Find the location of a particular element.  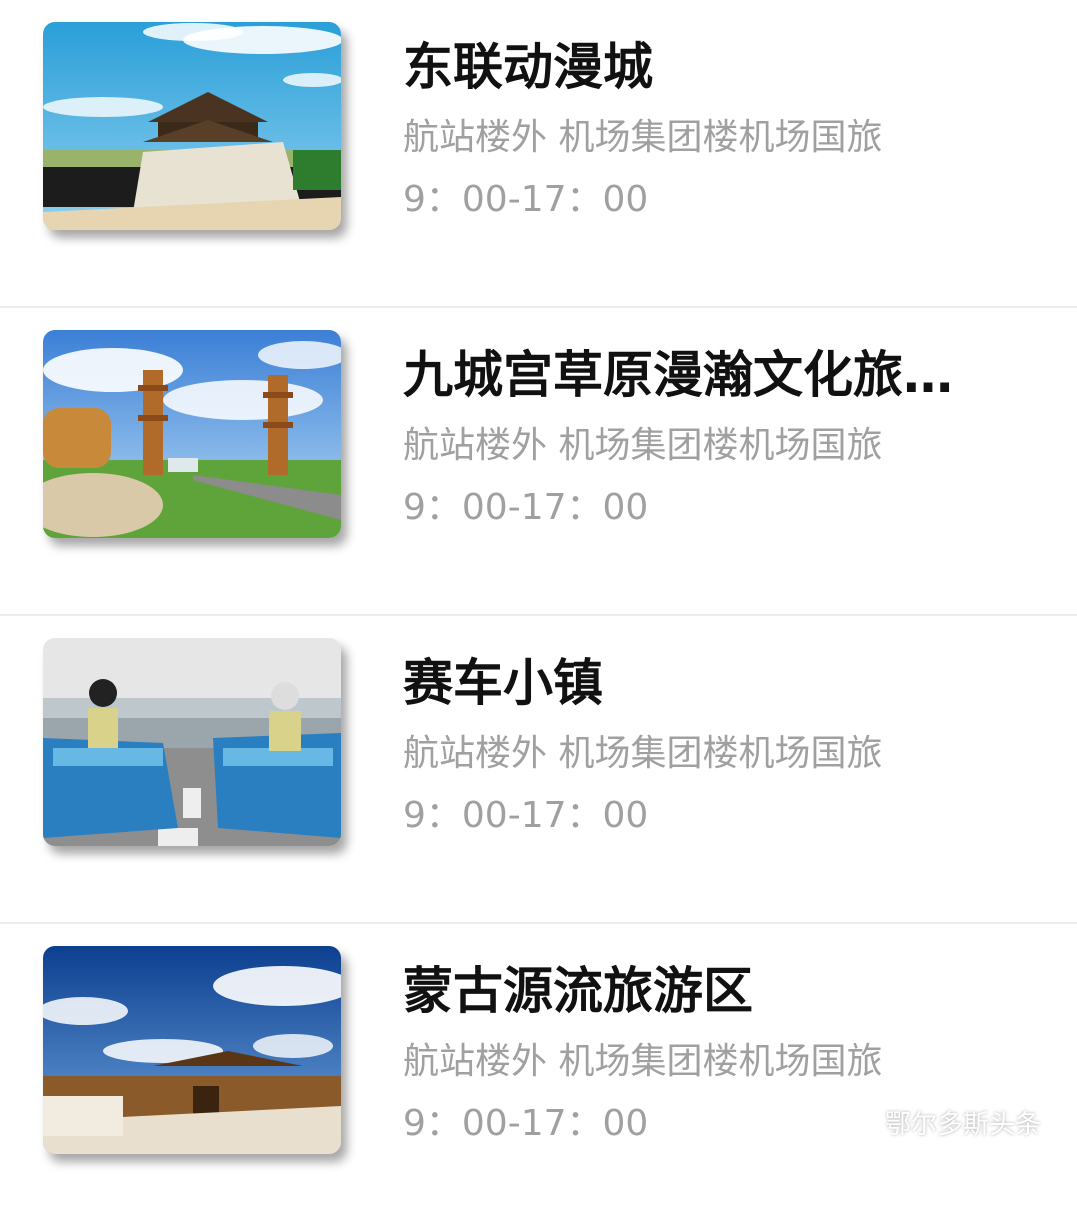

go-kart-photo is located at coordinates (192, 742).